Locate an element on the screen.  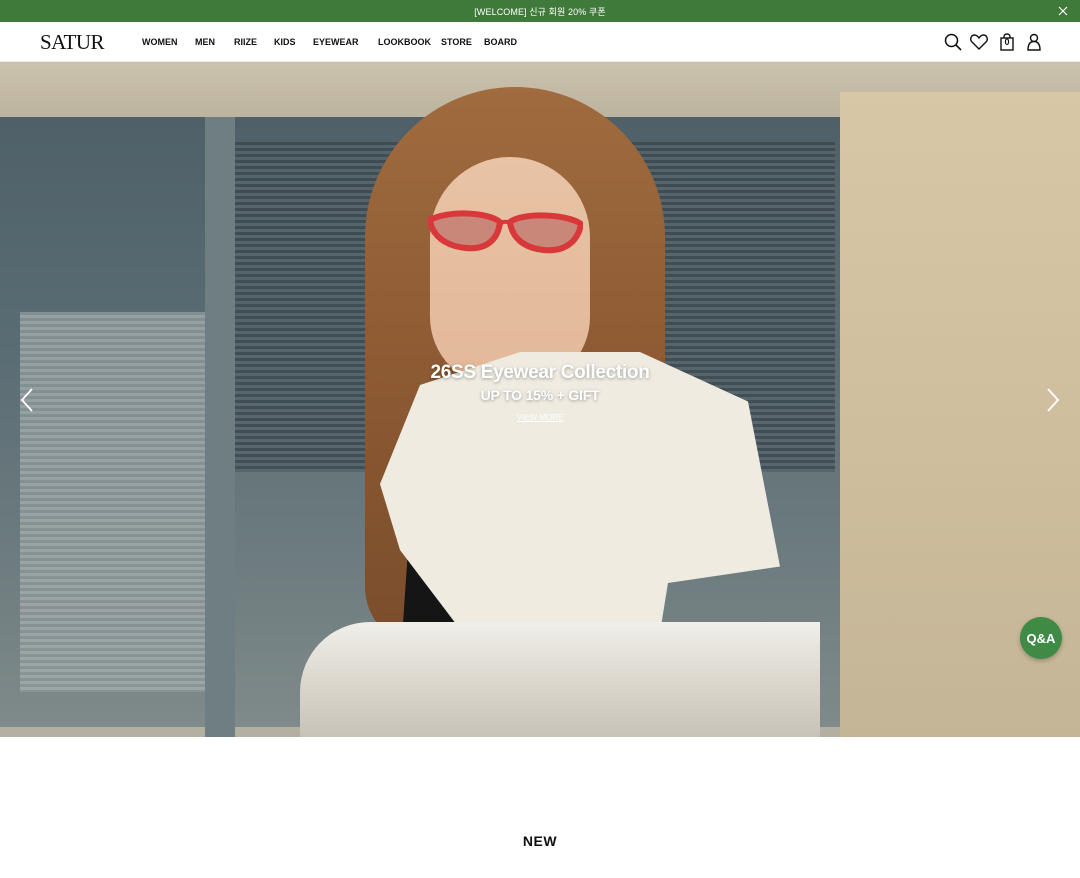
chevron-right-icon is located at coordinates (1053, 400).